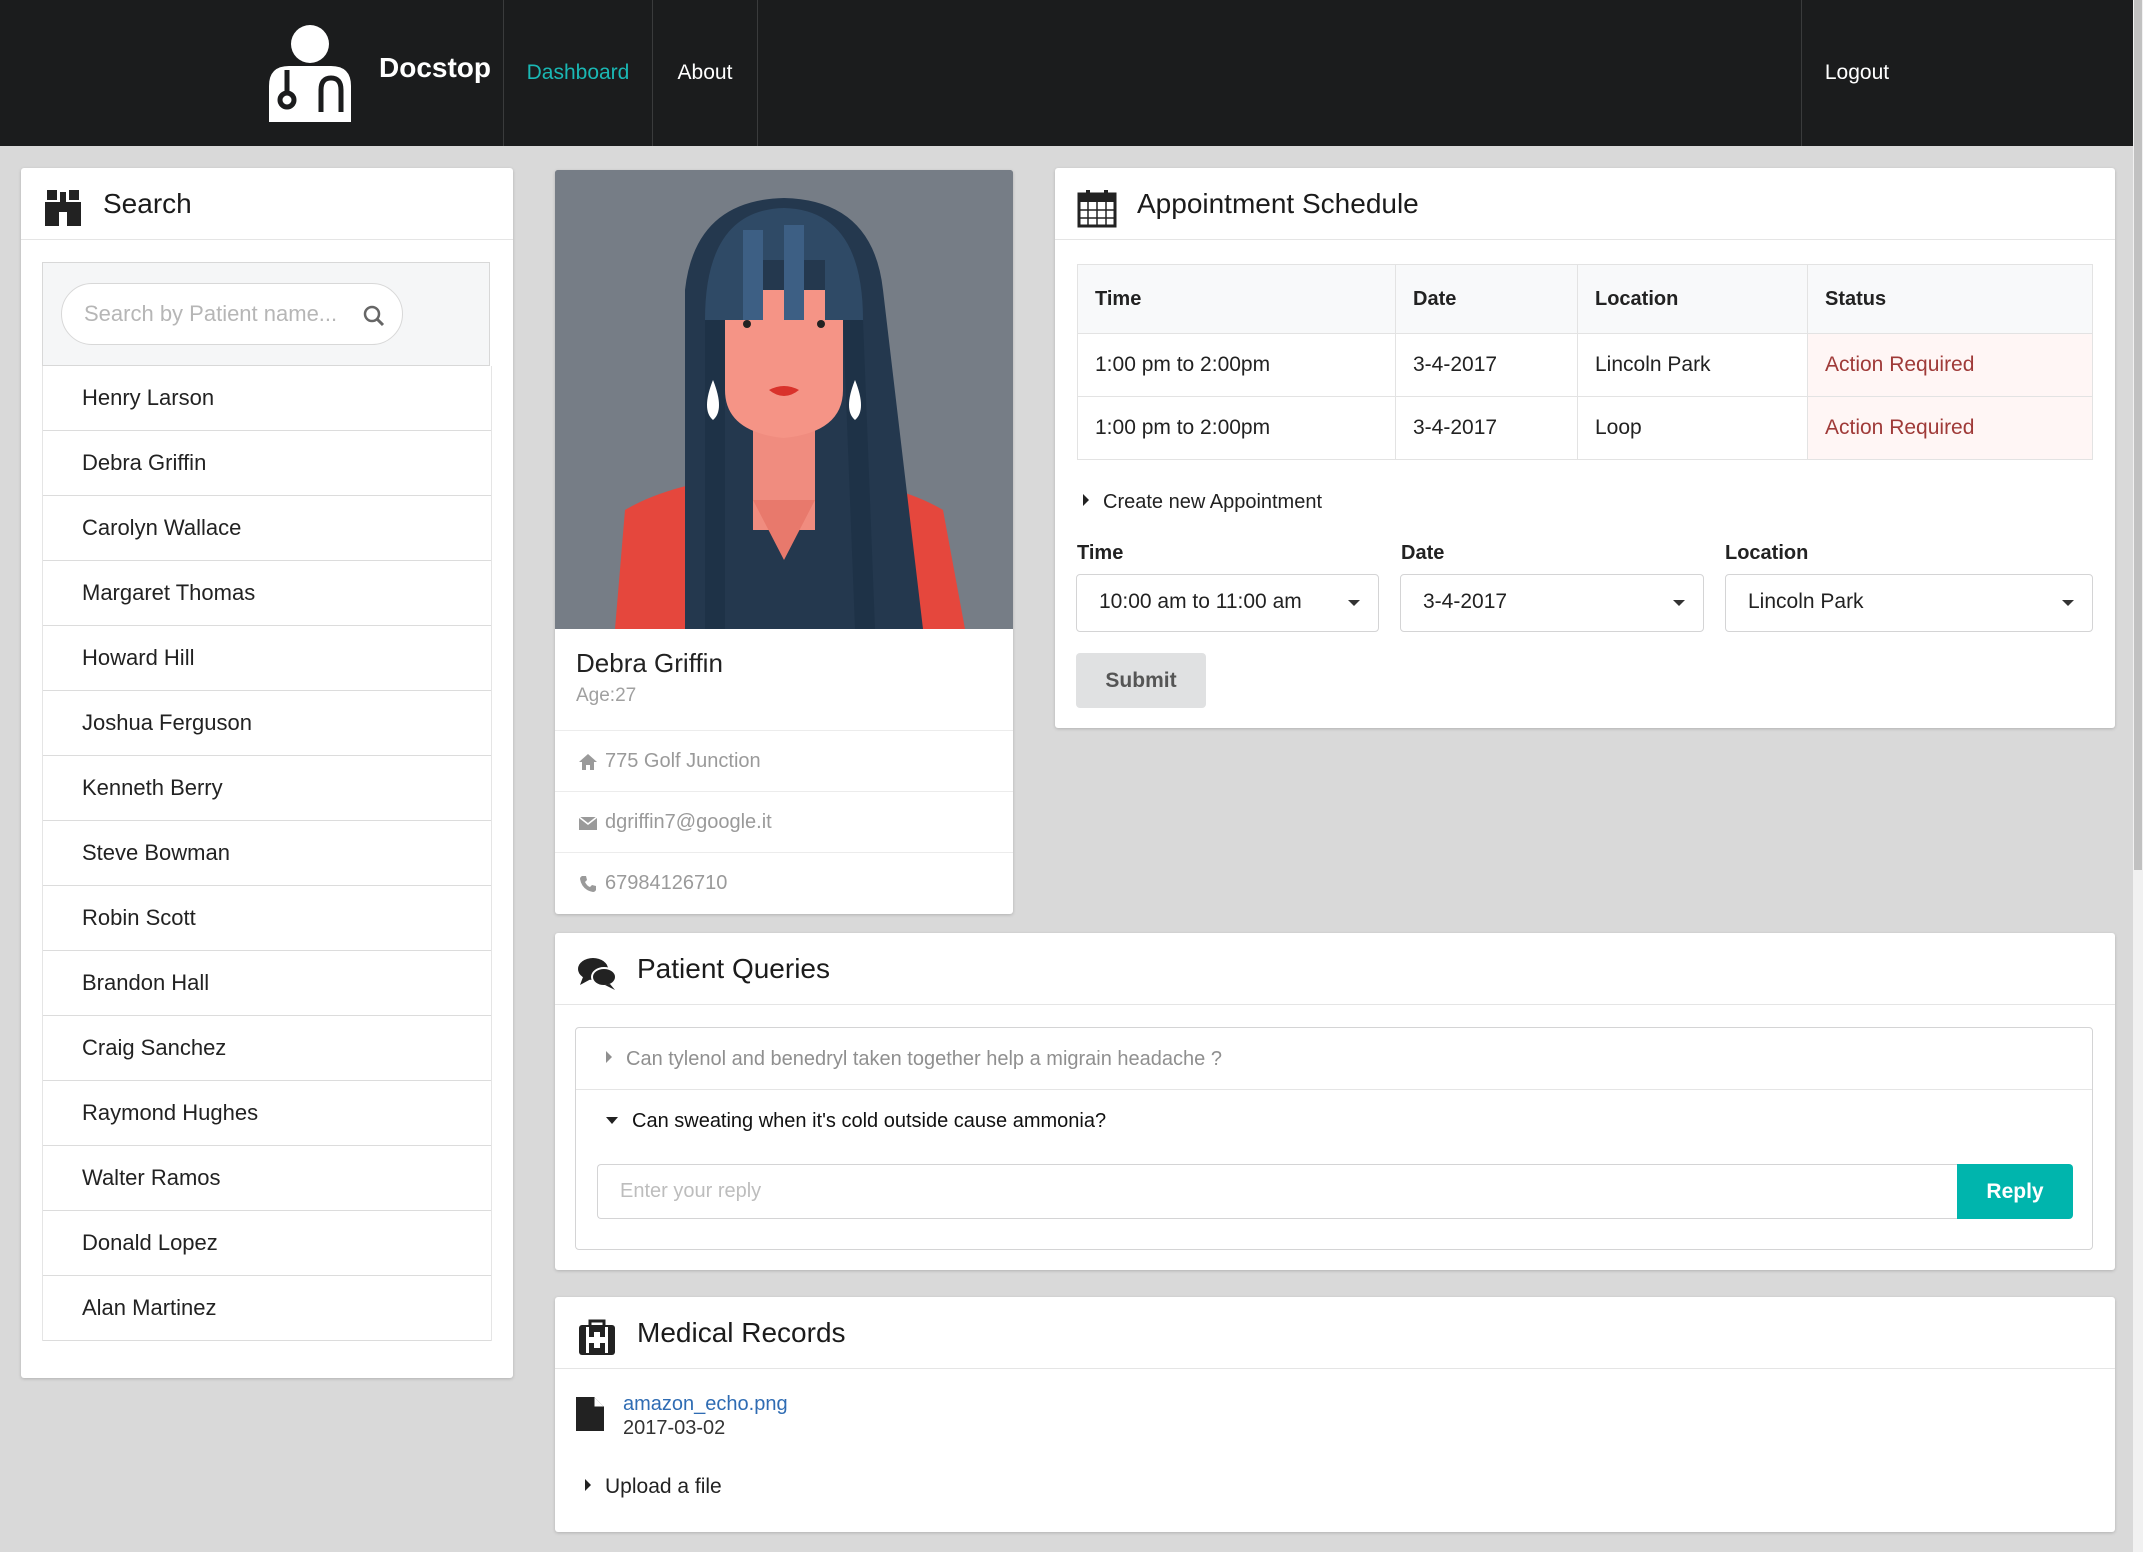 The image size is (2143, 1552). I want to click on table-header-row: Time Date Location Status, so click(1585, 299).